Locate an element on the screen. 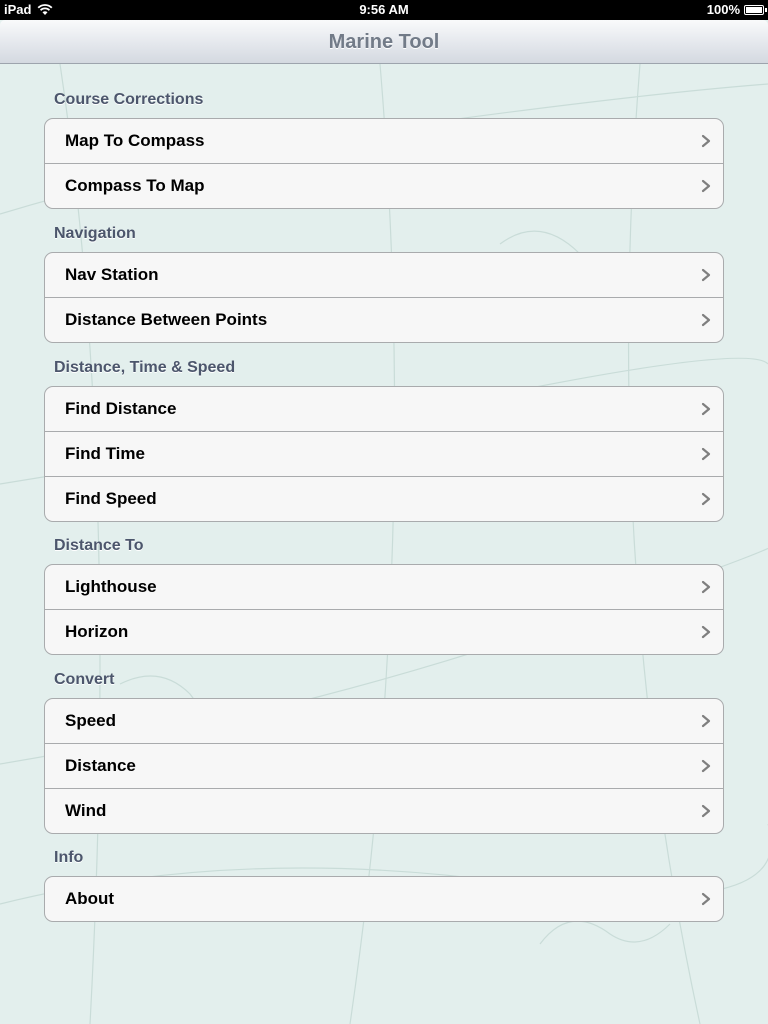 This screenshot has height=1024, width=768. section-header-convert: Convert is located at coordinates (84, 679).